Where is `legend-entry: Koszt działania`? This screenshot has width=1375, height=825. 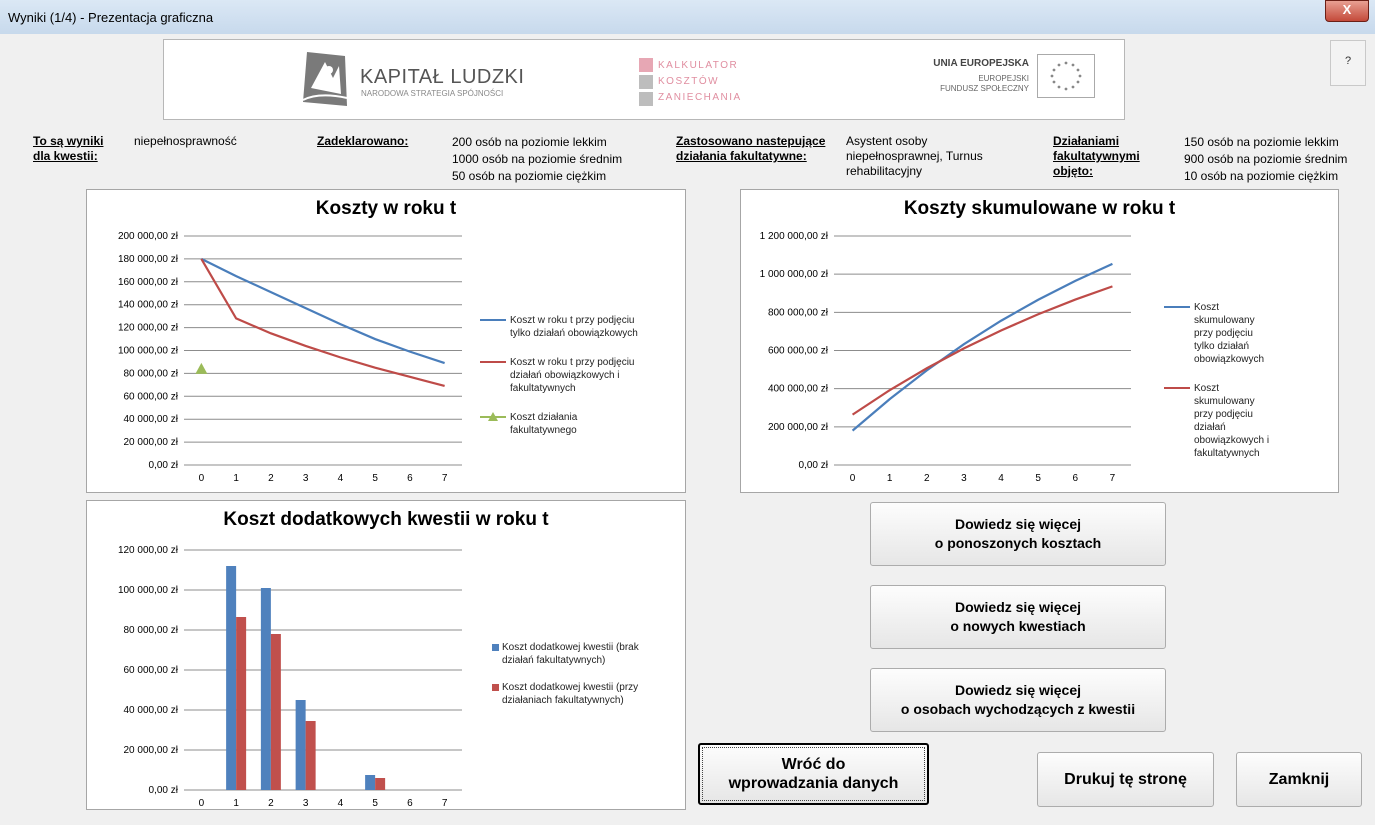 legend-entry: Koszt działania is located at coordinates (544, 417).